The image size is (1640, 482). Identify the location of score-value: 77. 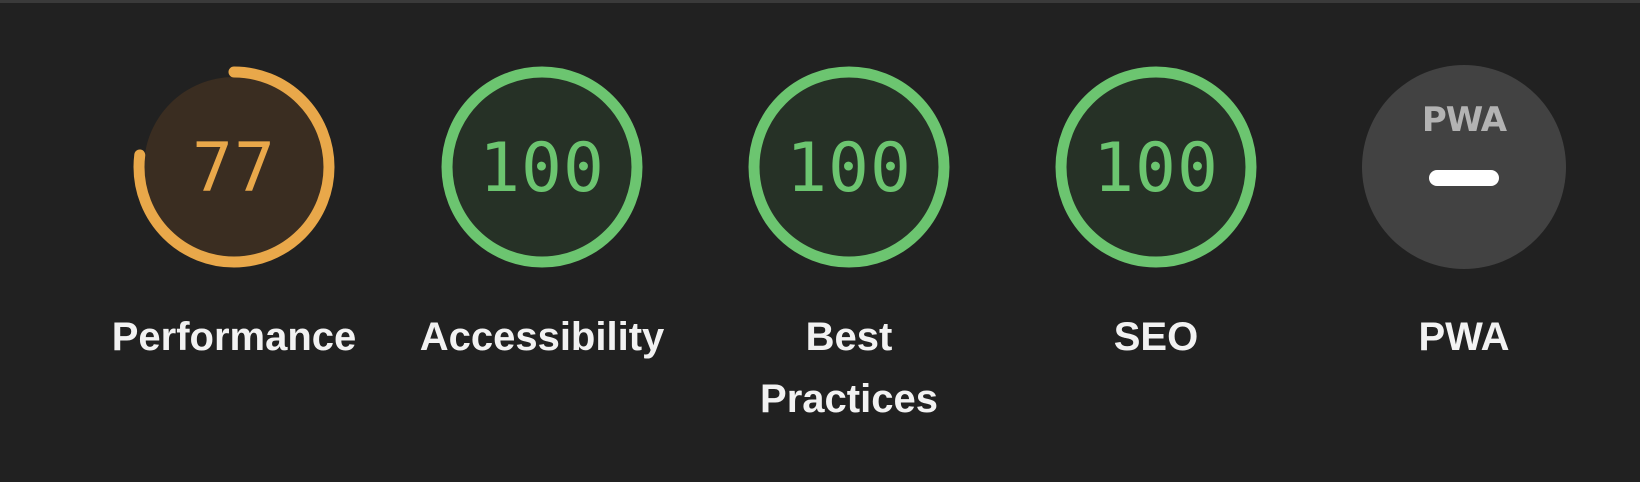
(234, 168).